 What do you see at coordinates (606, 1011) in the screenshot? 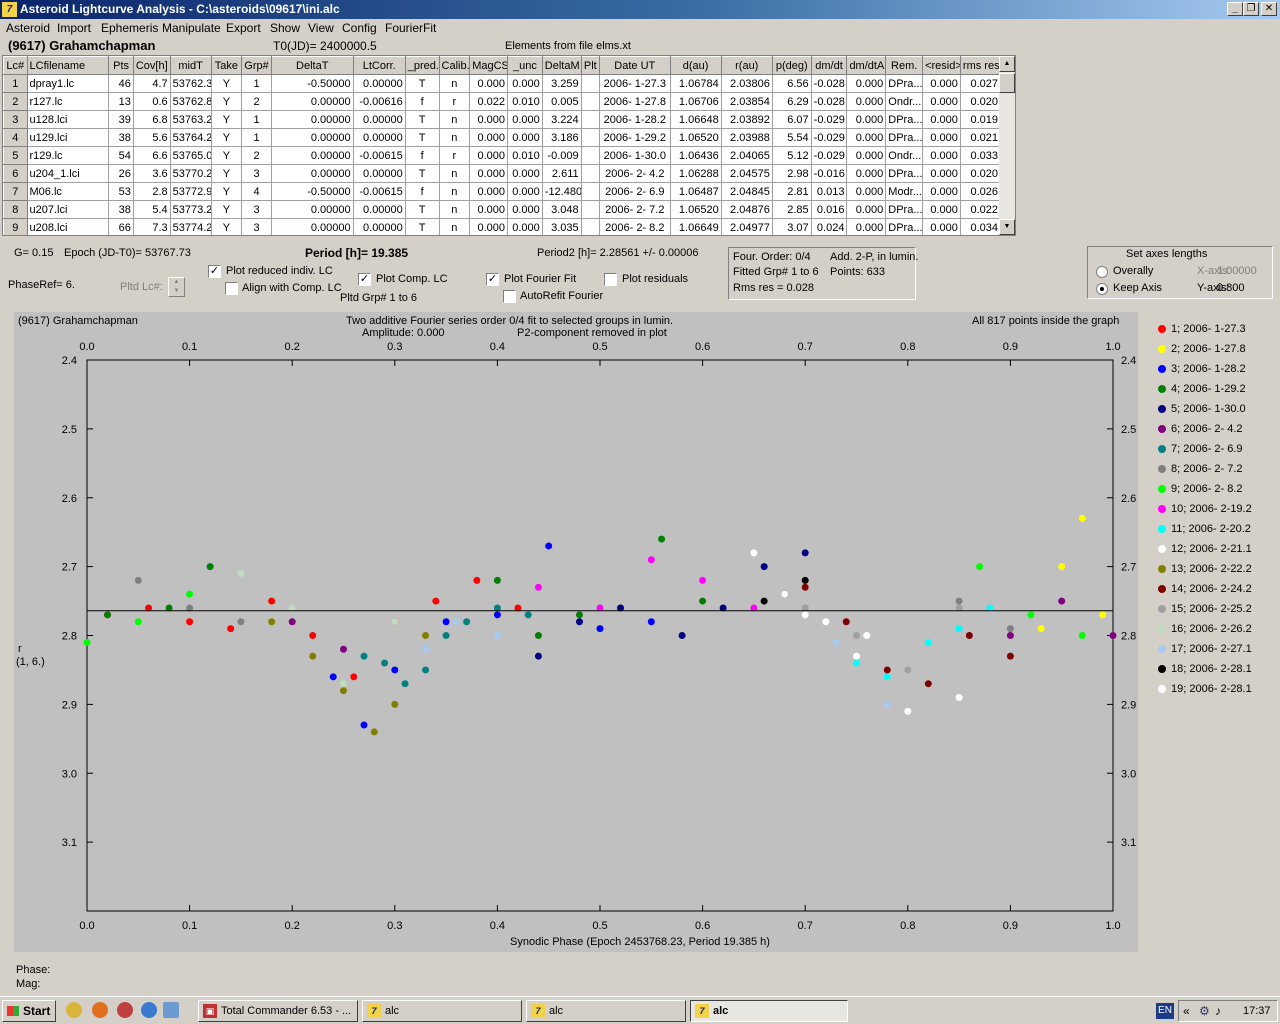
I see `taskbar-alc-2: 7 alc` at bounding box center [606, 1011].